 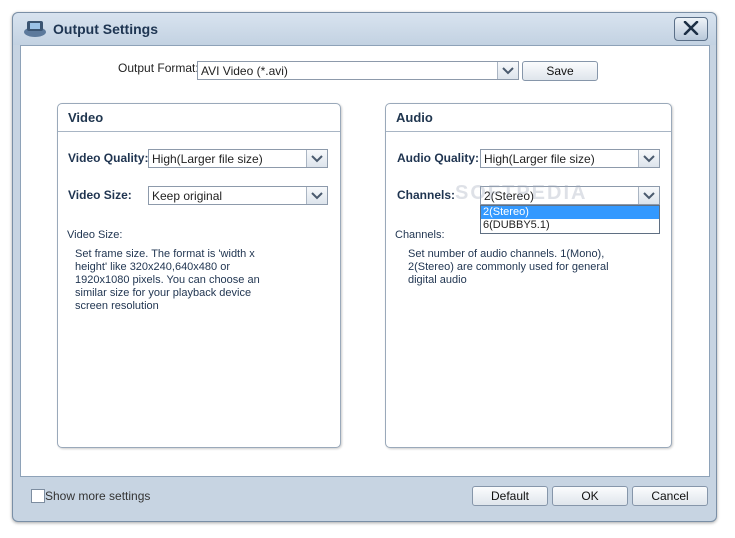 What do you see at coordinates (163, 293) in the screenshot?
I see `help-line: similar size for your playback device` at bounding box center [163, 293].